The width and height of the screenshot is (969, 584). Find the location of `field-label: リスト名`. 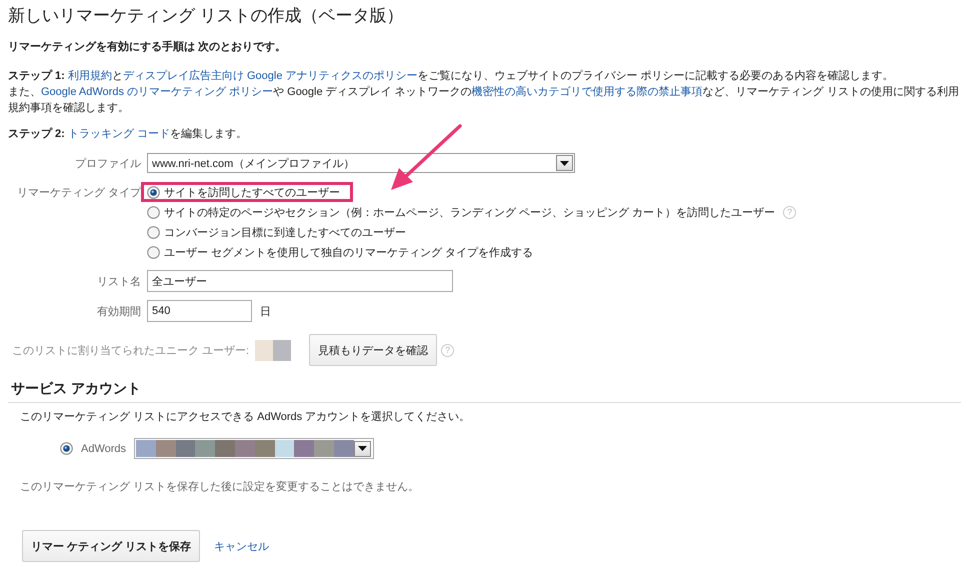

field-label: リスト名 is located at coordinates (118, 281).